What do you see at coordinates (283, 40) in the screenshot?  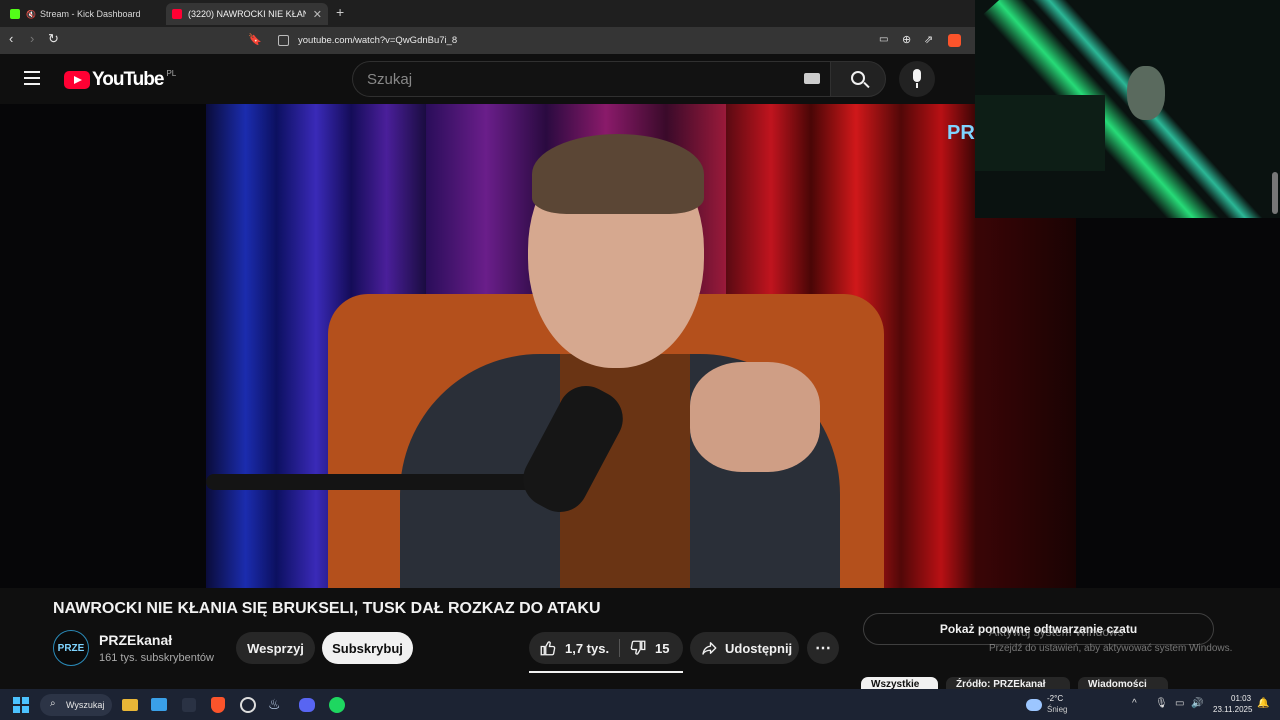 I see `site-info-icon` at bounding box center [283, 40].